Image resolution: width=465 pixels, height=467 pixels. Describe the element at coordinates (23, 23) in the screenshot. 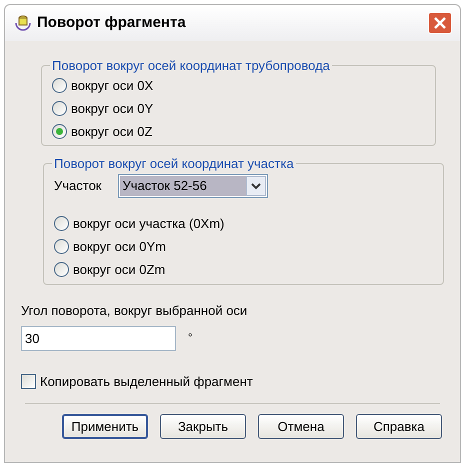

I see `rotate-icon` at that location.